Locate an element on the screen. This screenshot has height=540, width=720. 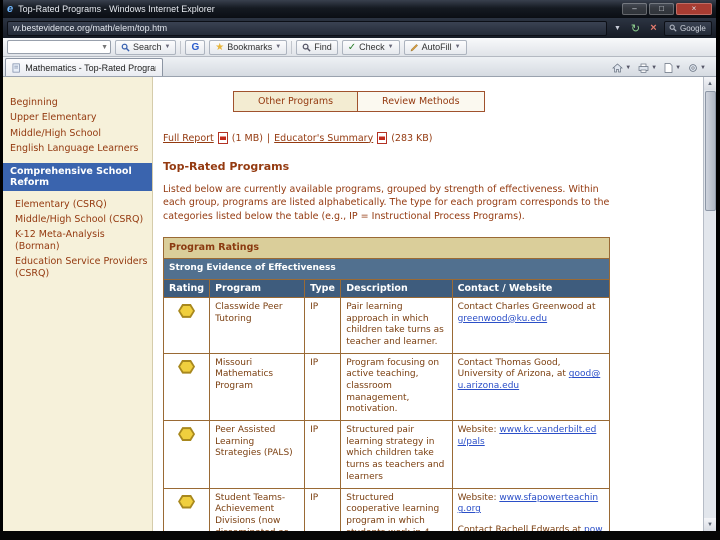
google-logo-button: G is located at coordinates (195, 47).